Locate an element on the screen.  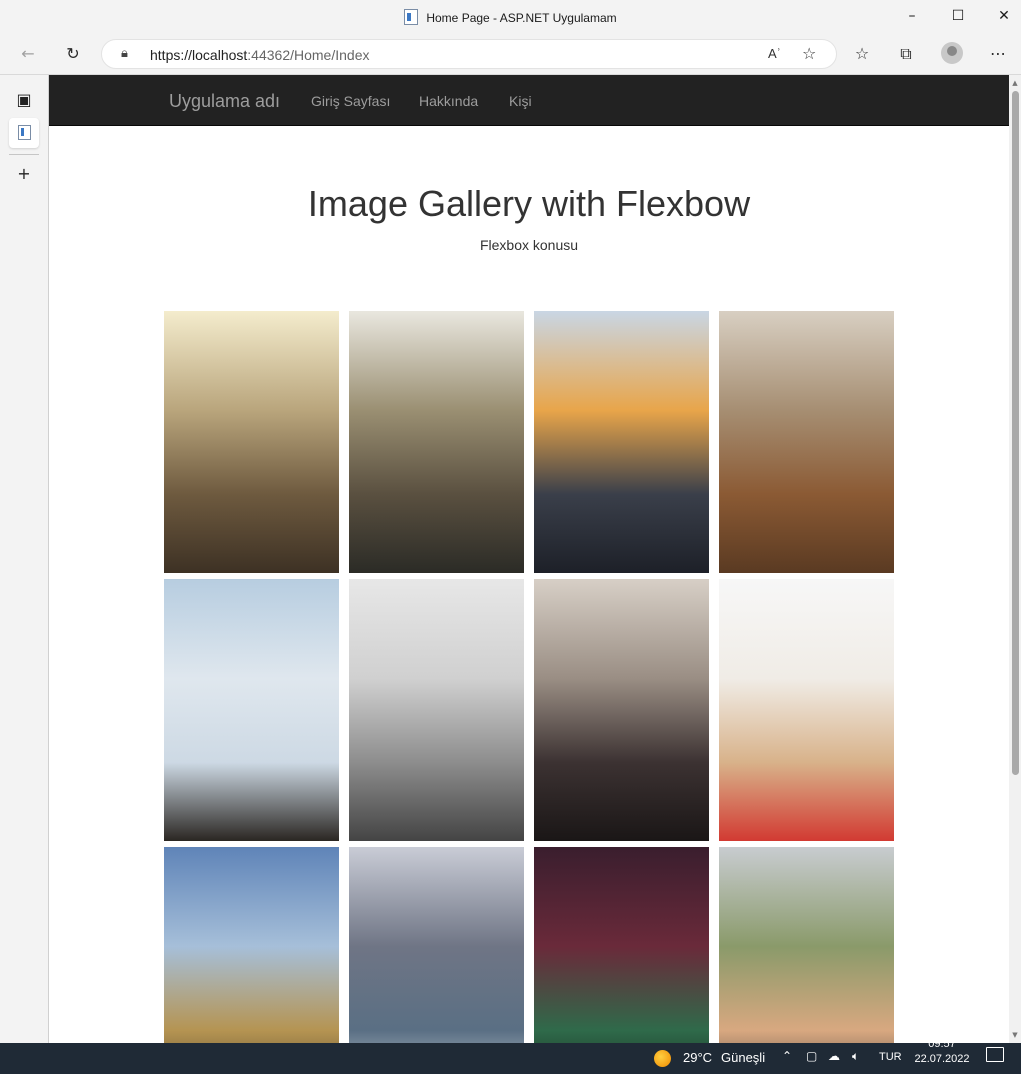
window-title: Home Page - ASP.NET Uygulamam is located at coordinates (510, 17).